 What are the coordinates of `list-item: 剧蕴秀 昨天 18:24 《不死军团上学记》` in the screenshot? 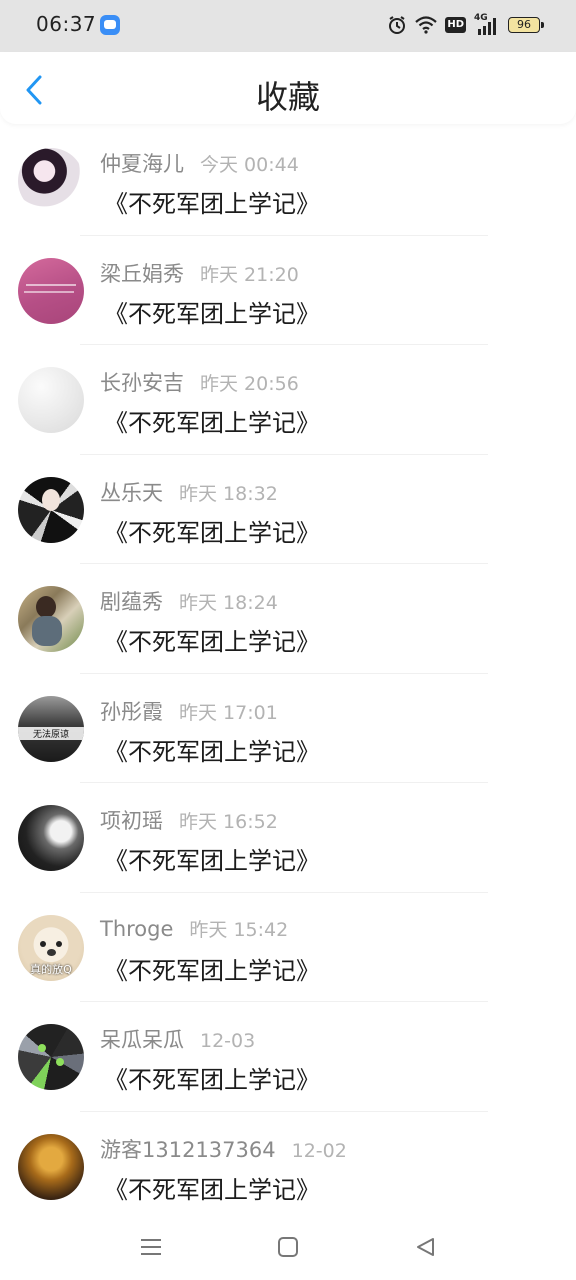 It's located at (288, 619).